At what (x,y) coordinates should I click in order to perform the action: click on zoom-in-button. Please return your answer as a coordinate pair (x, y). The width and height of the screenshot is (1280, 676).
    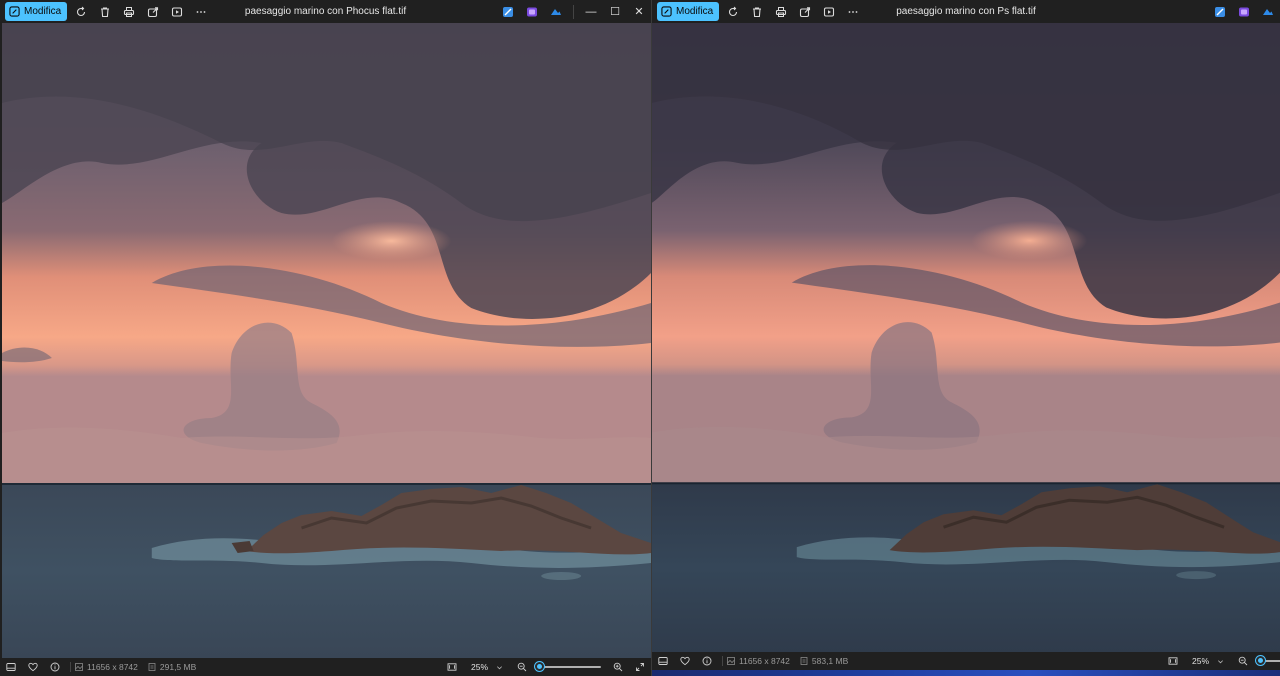
    Looking at the image, I should click on (618, 667).